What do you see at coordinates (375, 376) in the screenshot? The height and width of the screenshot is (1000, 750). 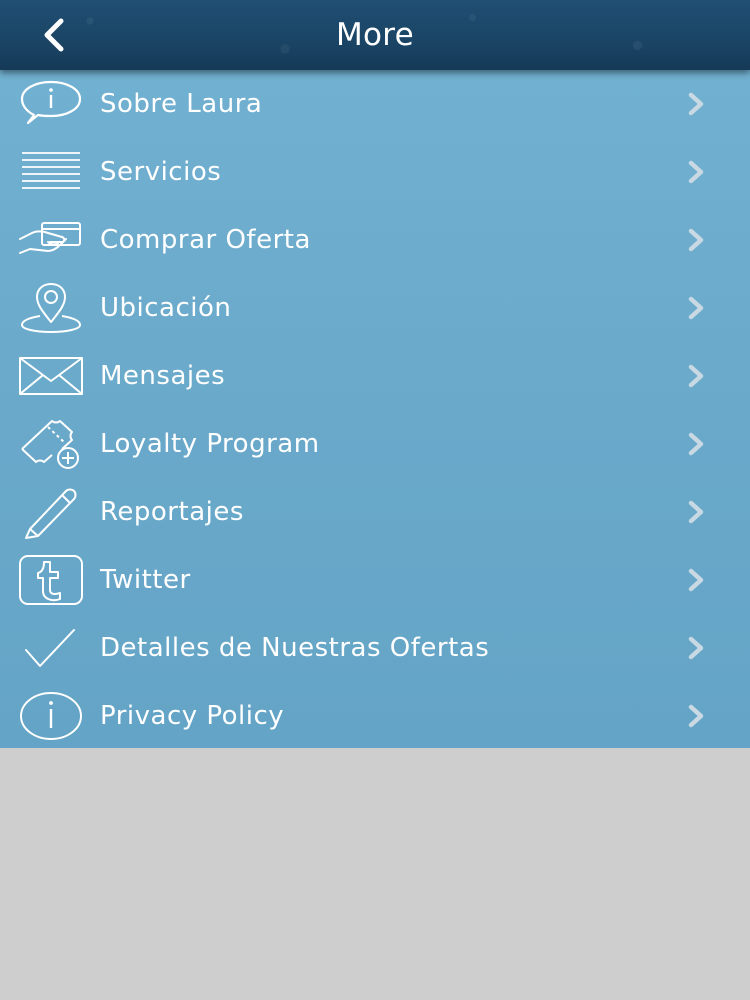 I see `menu-item-mensajes: Mensajes` at bounding box center [375, 376].